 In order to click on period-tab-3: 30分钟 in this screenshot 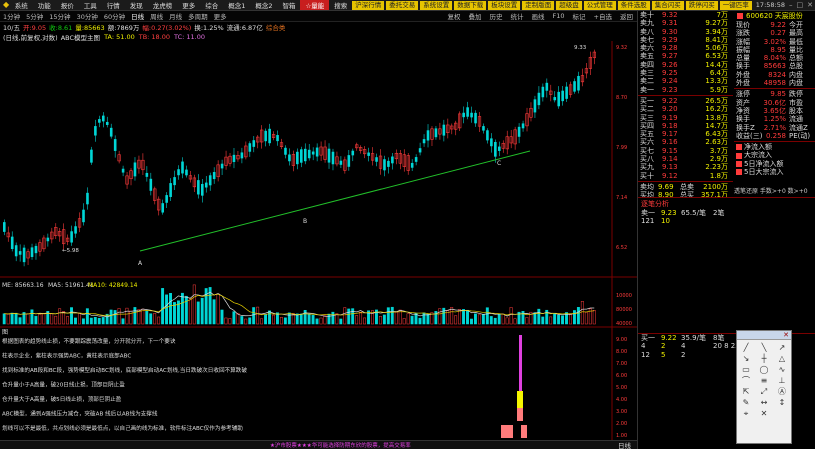, I will do `click(87, 16)`.